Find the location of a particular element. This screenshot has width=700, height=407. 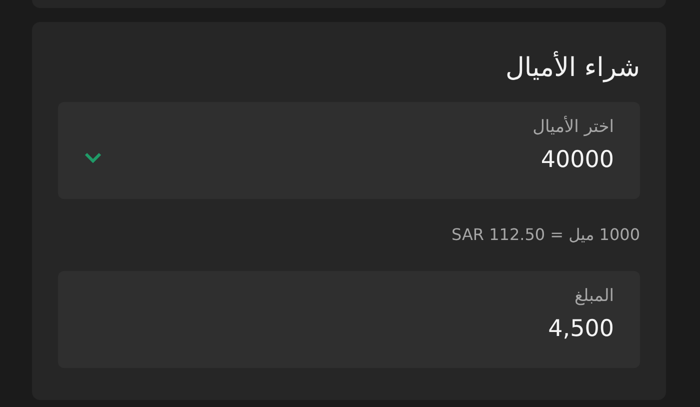

field-label: المبلغ is located at coordinates (594, 296).